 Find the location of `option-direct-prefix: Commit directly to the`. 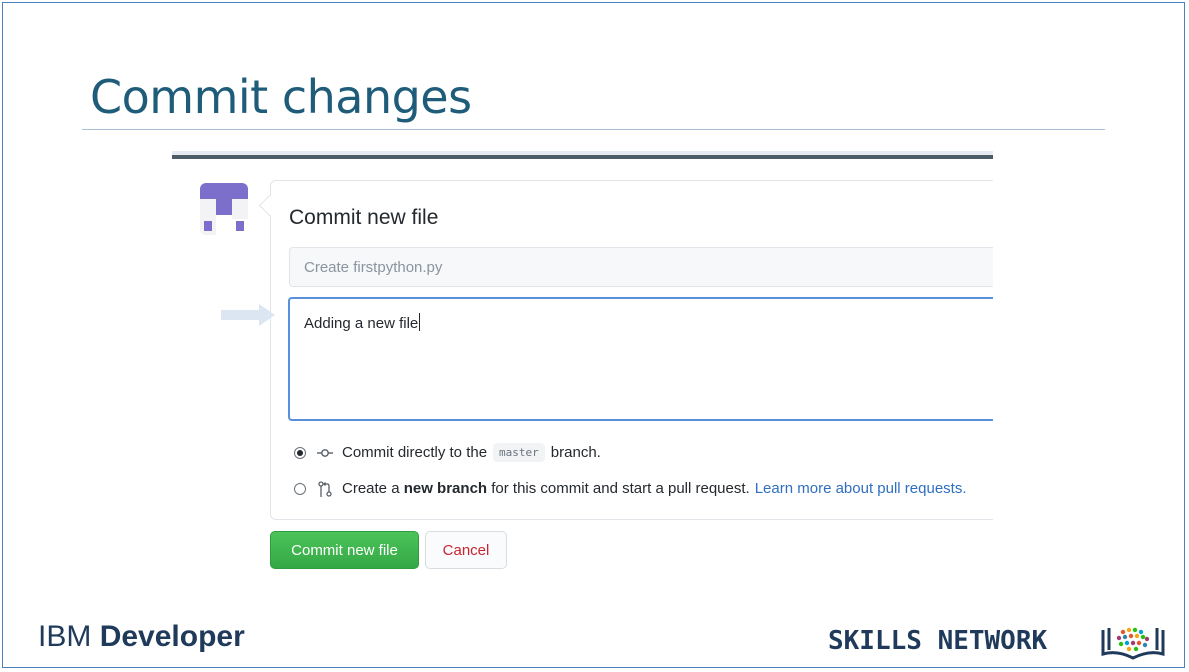

option-direct-prefix: Commit directly to the is located at coordinates (415, 452).